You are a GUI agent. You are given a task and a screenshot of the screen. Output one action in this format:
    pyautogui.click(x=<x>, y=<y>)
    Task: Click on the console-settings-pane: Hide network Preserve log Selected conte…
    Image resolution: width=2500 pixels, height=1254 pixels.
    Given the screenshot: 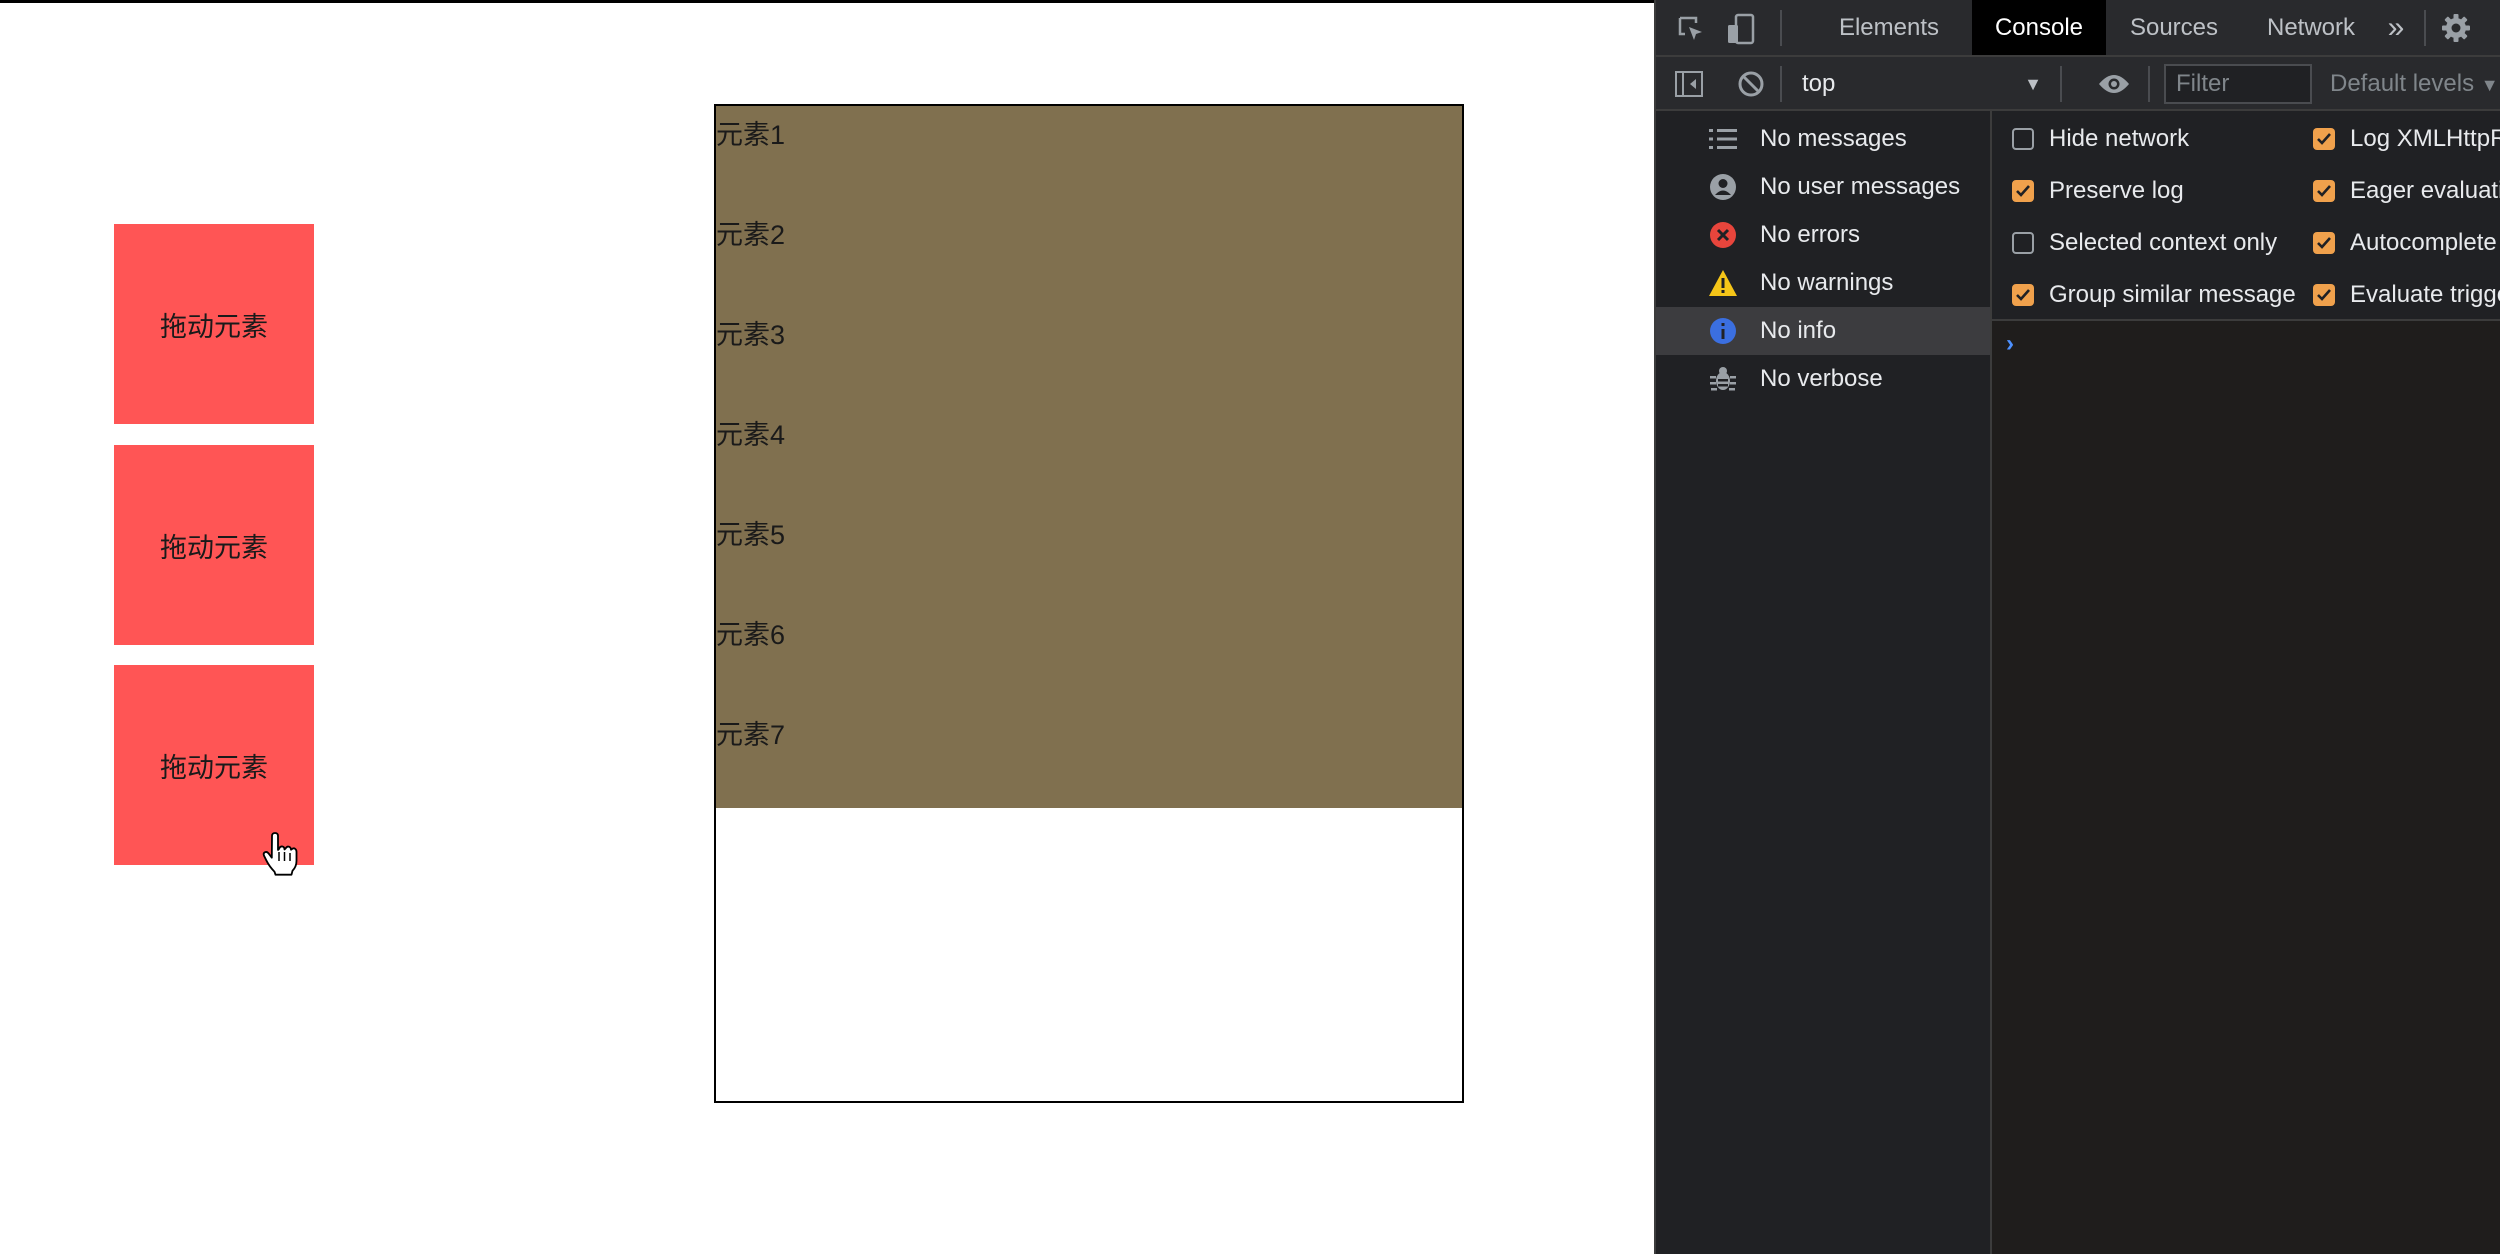 What is the action you would take?
    pyautogui.click(x=2246, y=216)
    